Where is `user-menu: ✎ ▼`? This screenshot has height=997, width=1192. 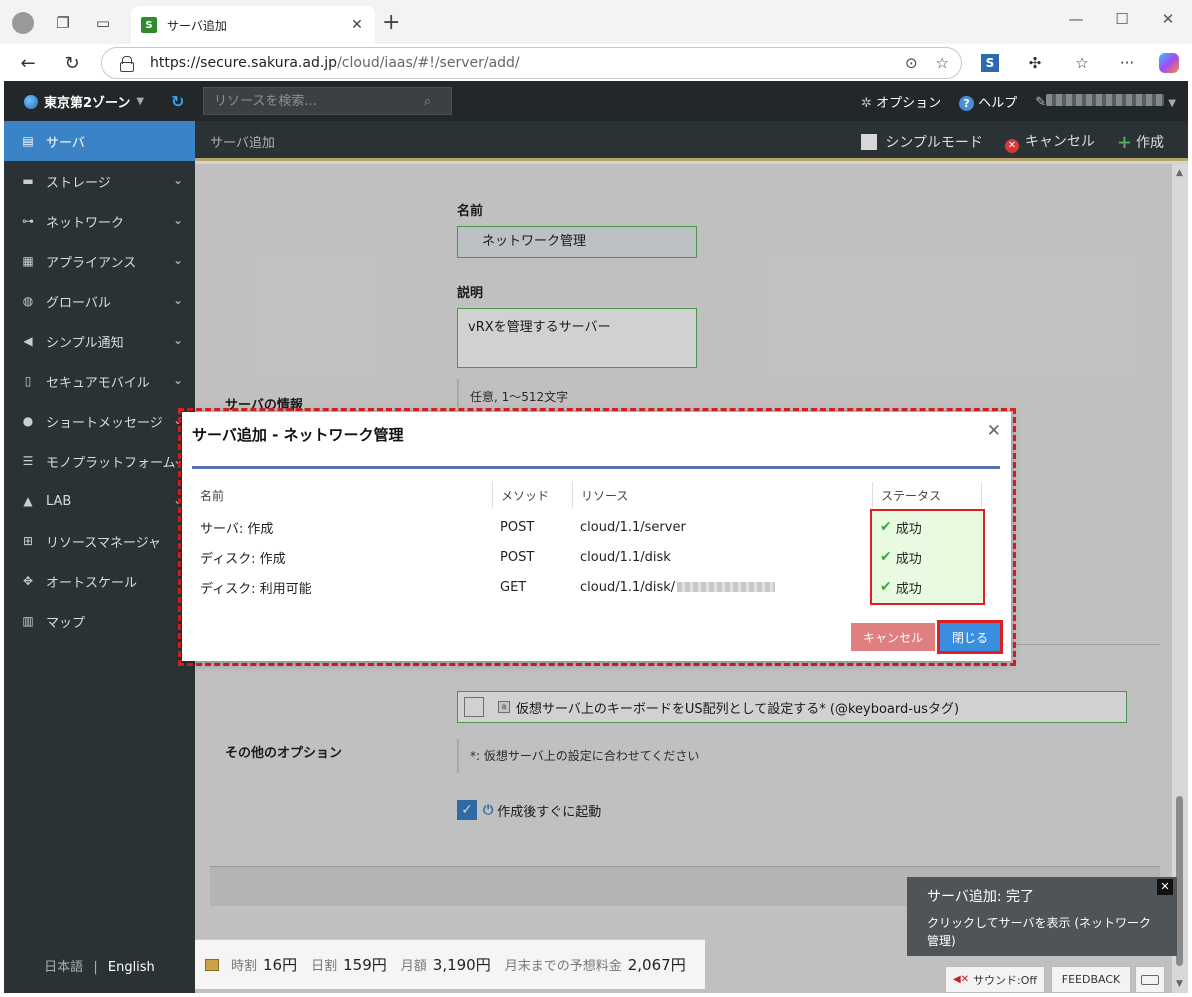 user-menu: ✎ ▼ is located at coordinates (1105, 101).